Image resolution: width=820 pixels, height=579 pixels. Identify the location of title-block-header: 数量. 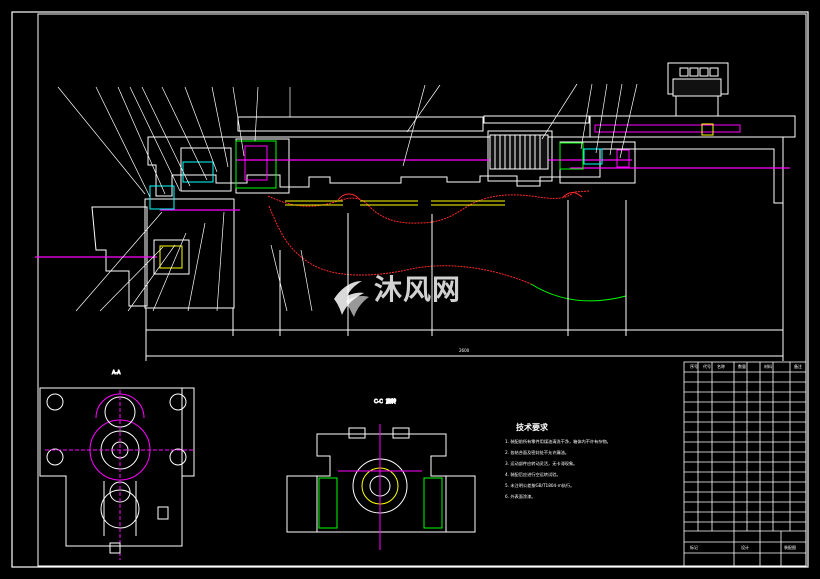
(742, 366).